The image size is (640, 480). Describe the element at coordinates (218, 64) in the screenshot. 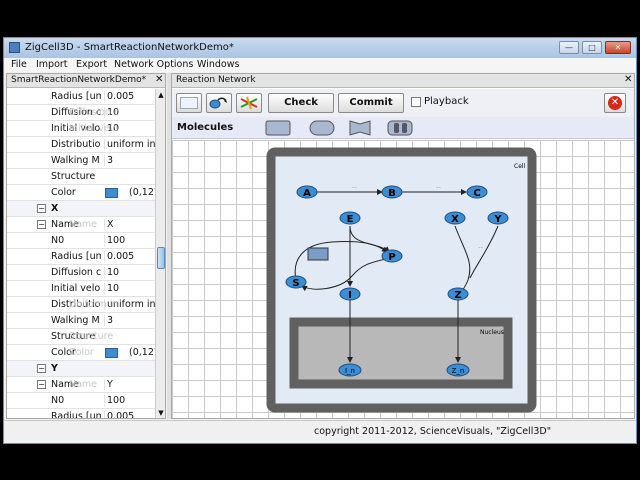

I see `menu-windows: Windows` at that location.